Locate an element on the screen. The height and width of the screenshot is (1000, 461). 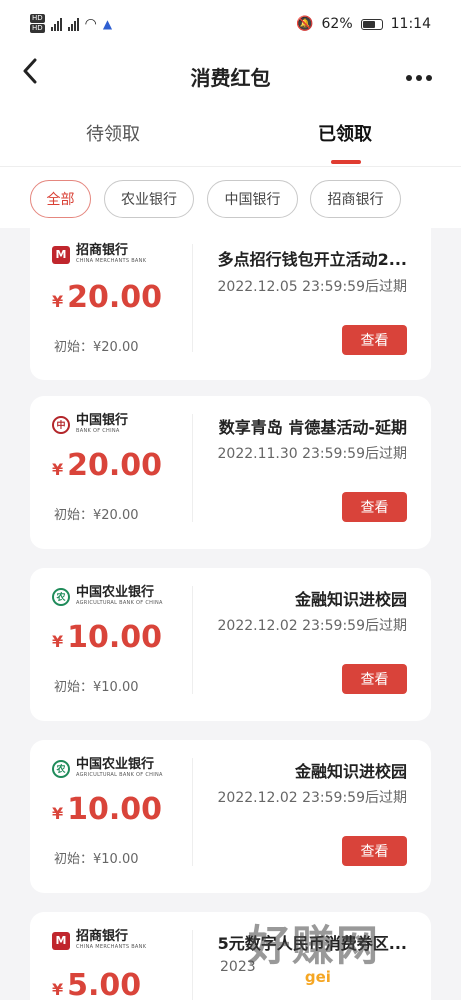
bank-name: 中国银行 is located at coordinates (102, 420).